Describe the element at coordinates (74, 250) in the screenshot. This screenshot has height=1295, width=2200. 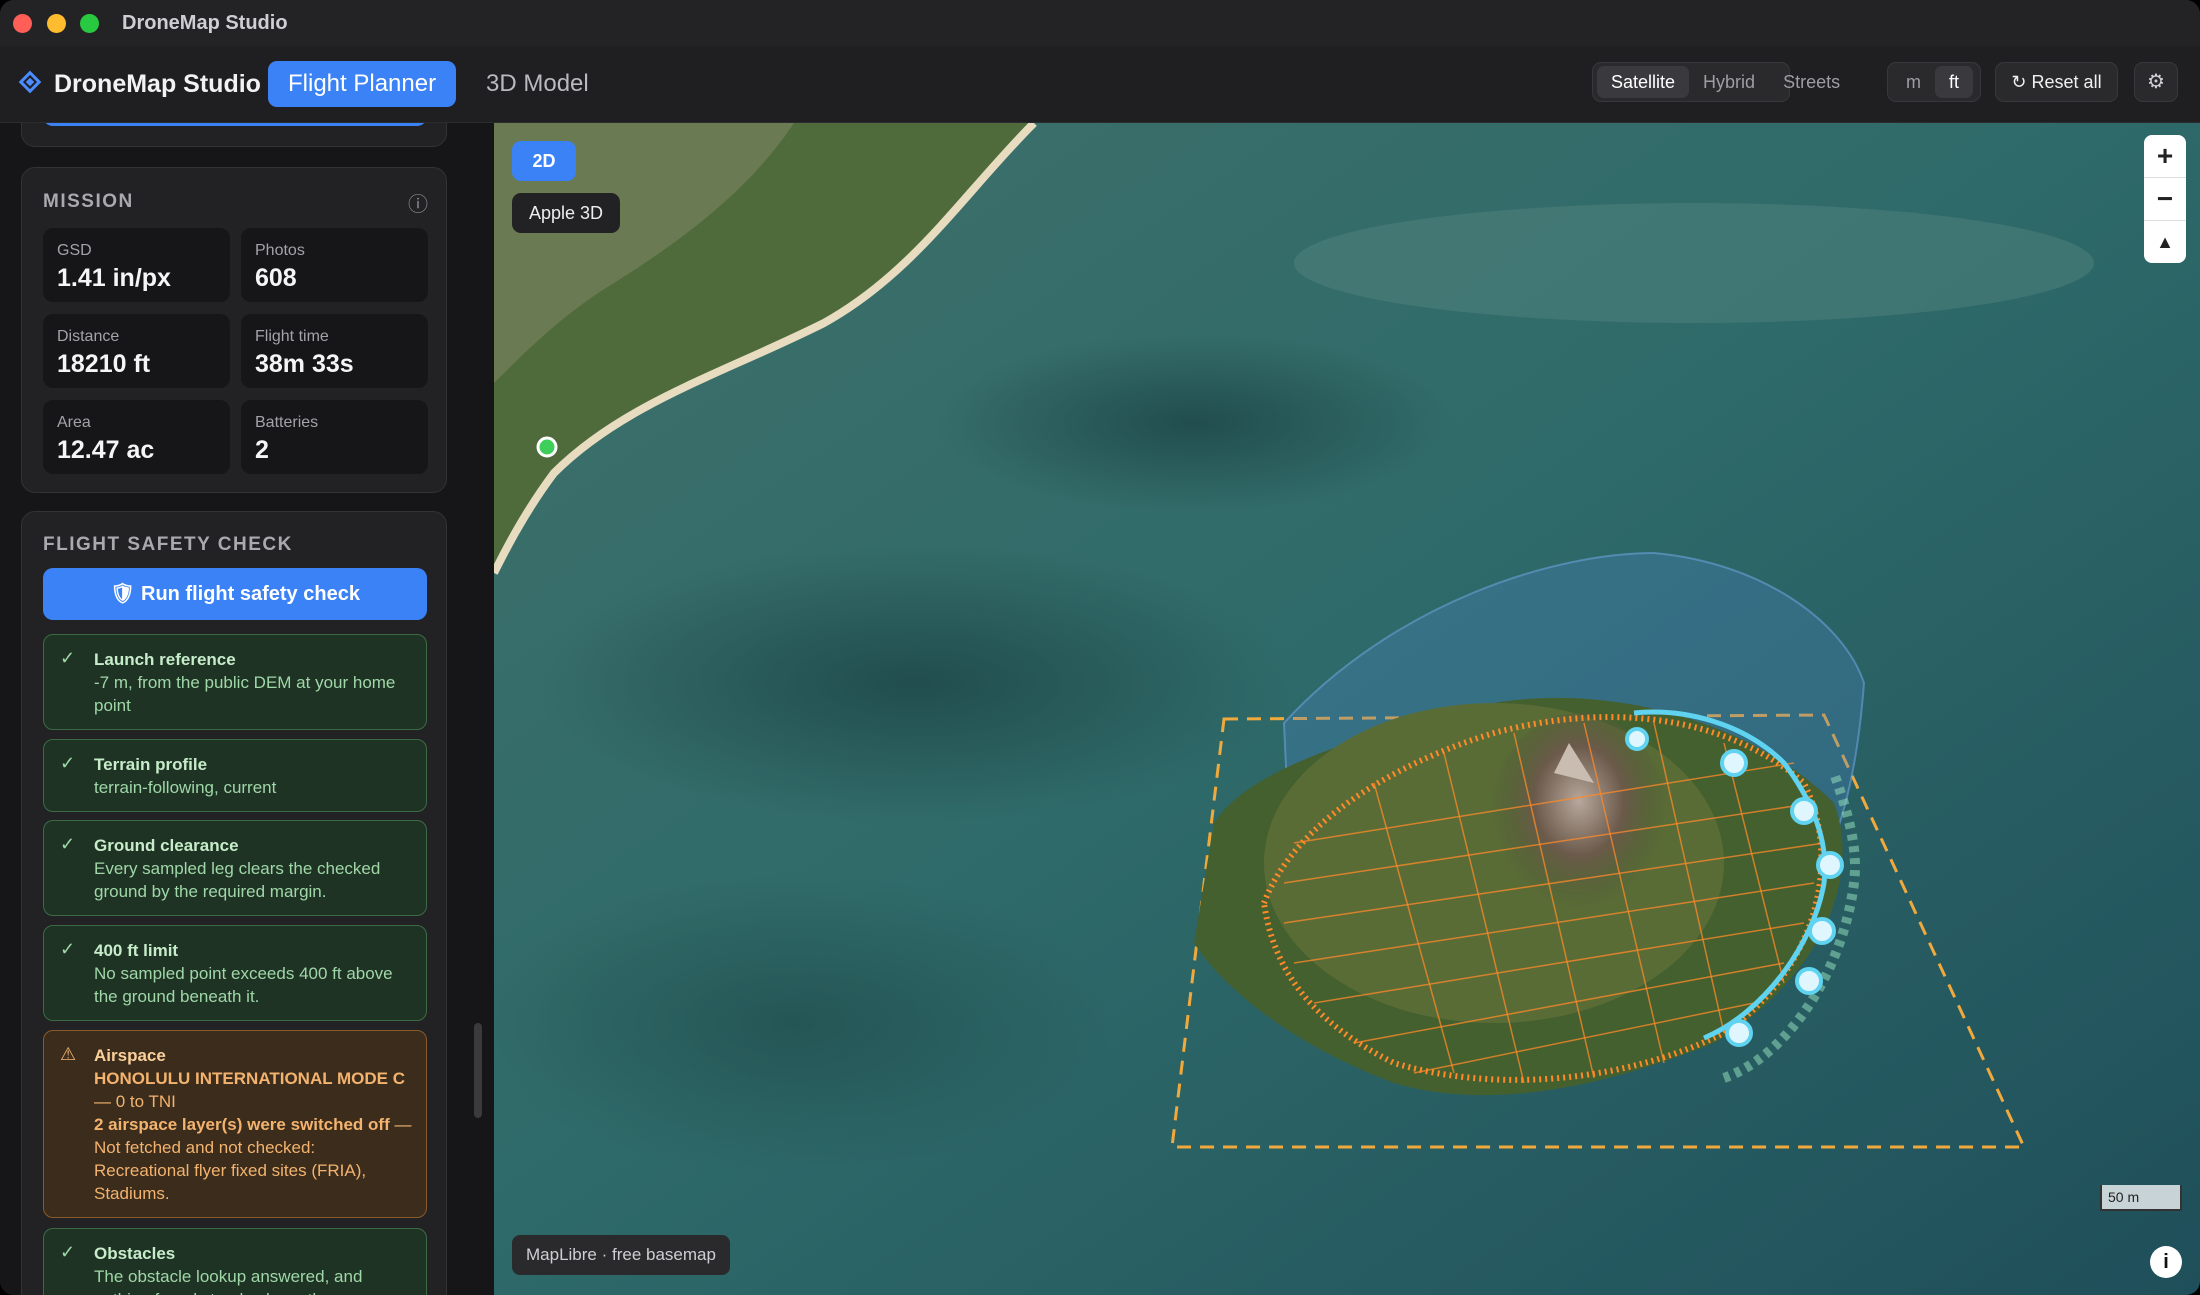
I see `stat-label: GSD` at that location.